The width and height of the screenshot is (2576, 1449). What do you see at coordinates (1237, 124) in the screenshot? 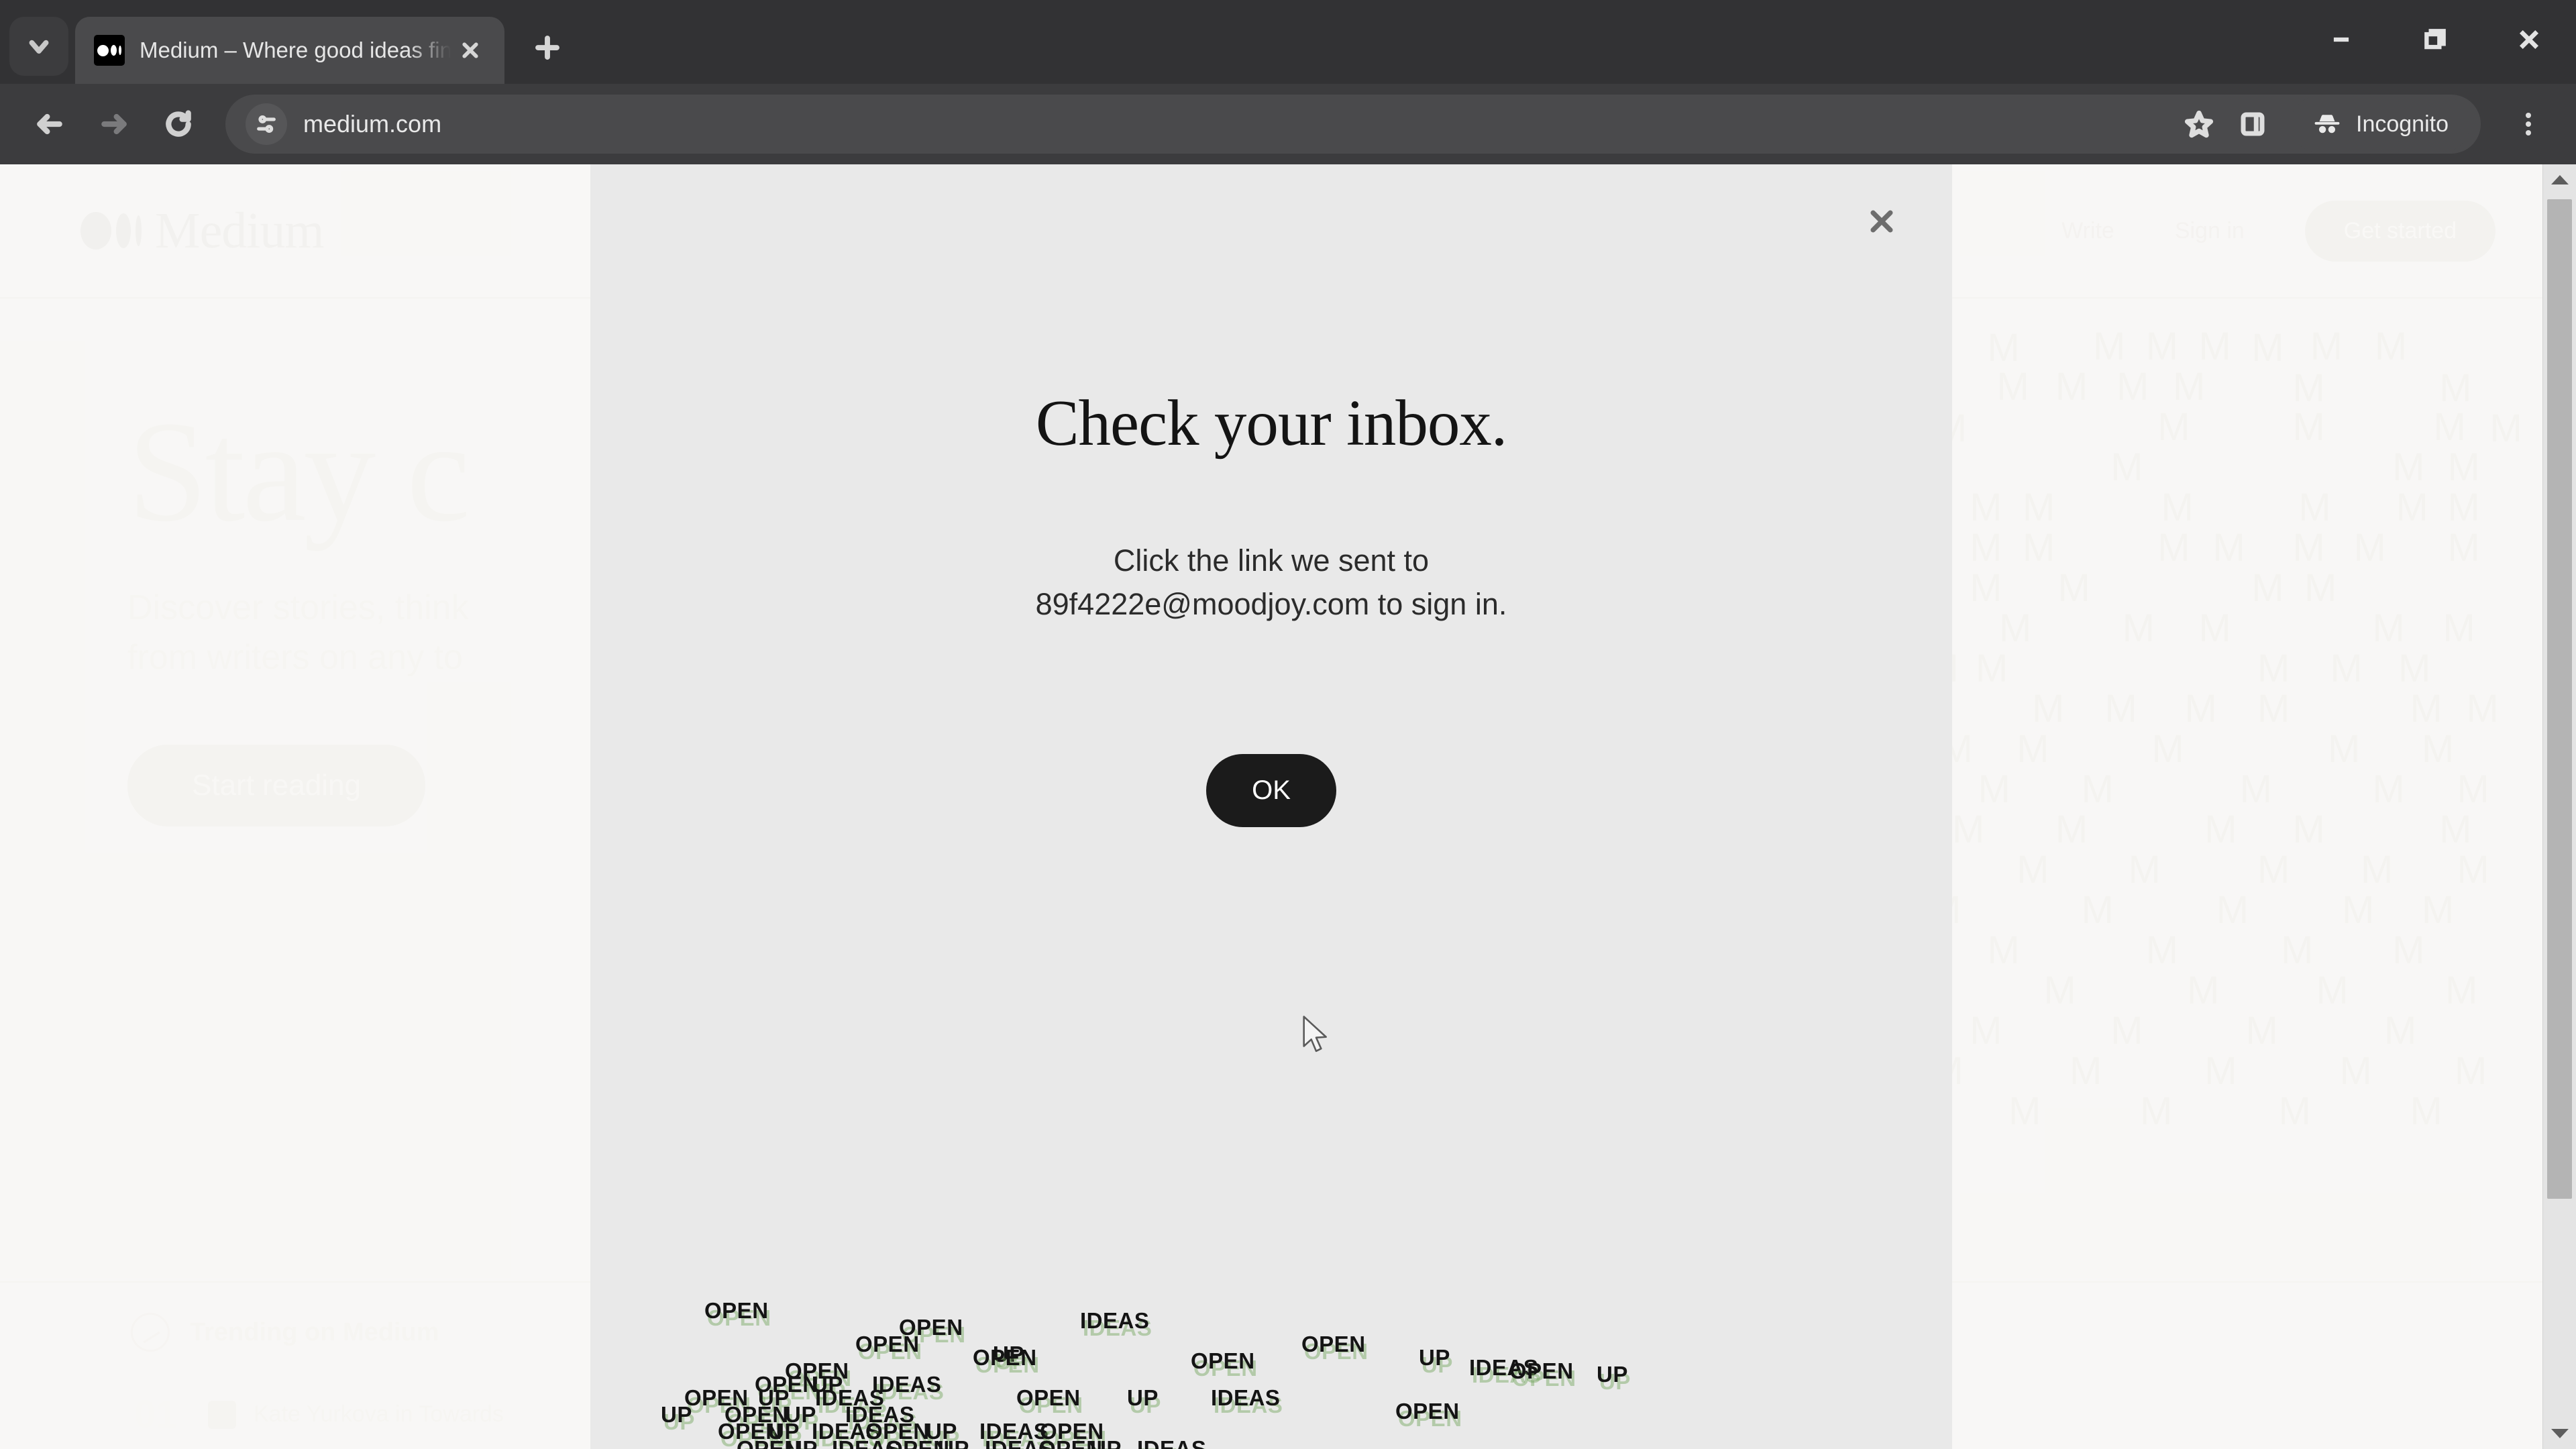
I see `url-text: medium.com` at bounding box center [1237, 124].